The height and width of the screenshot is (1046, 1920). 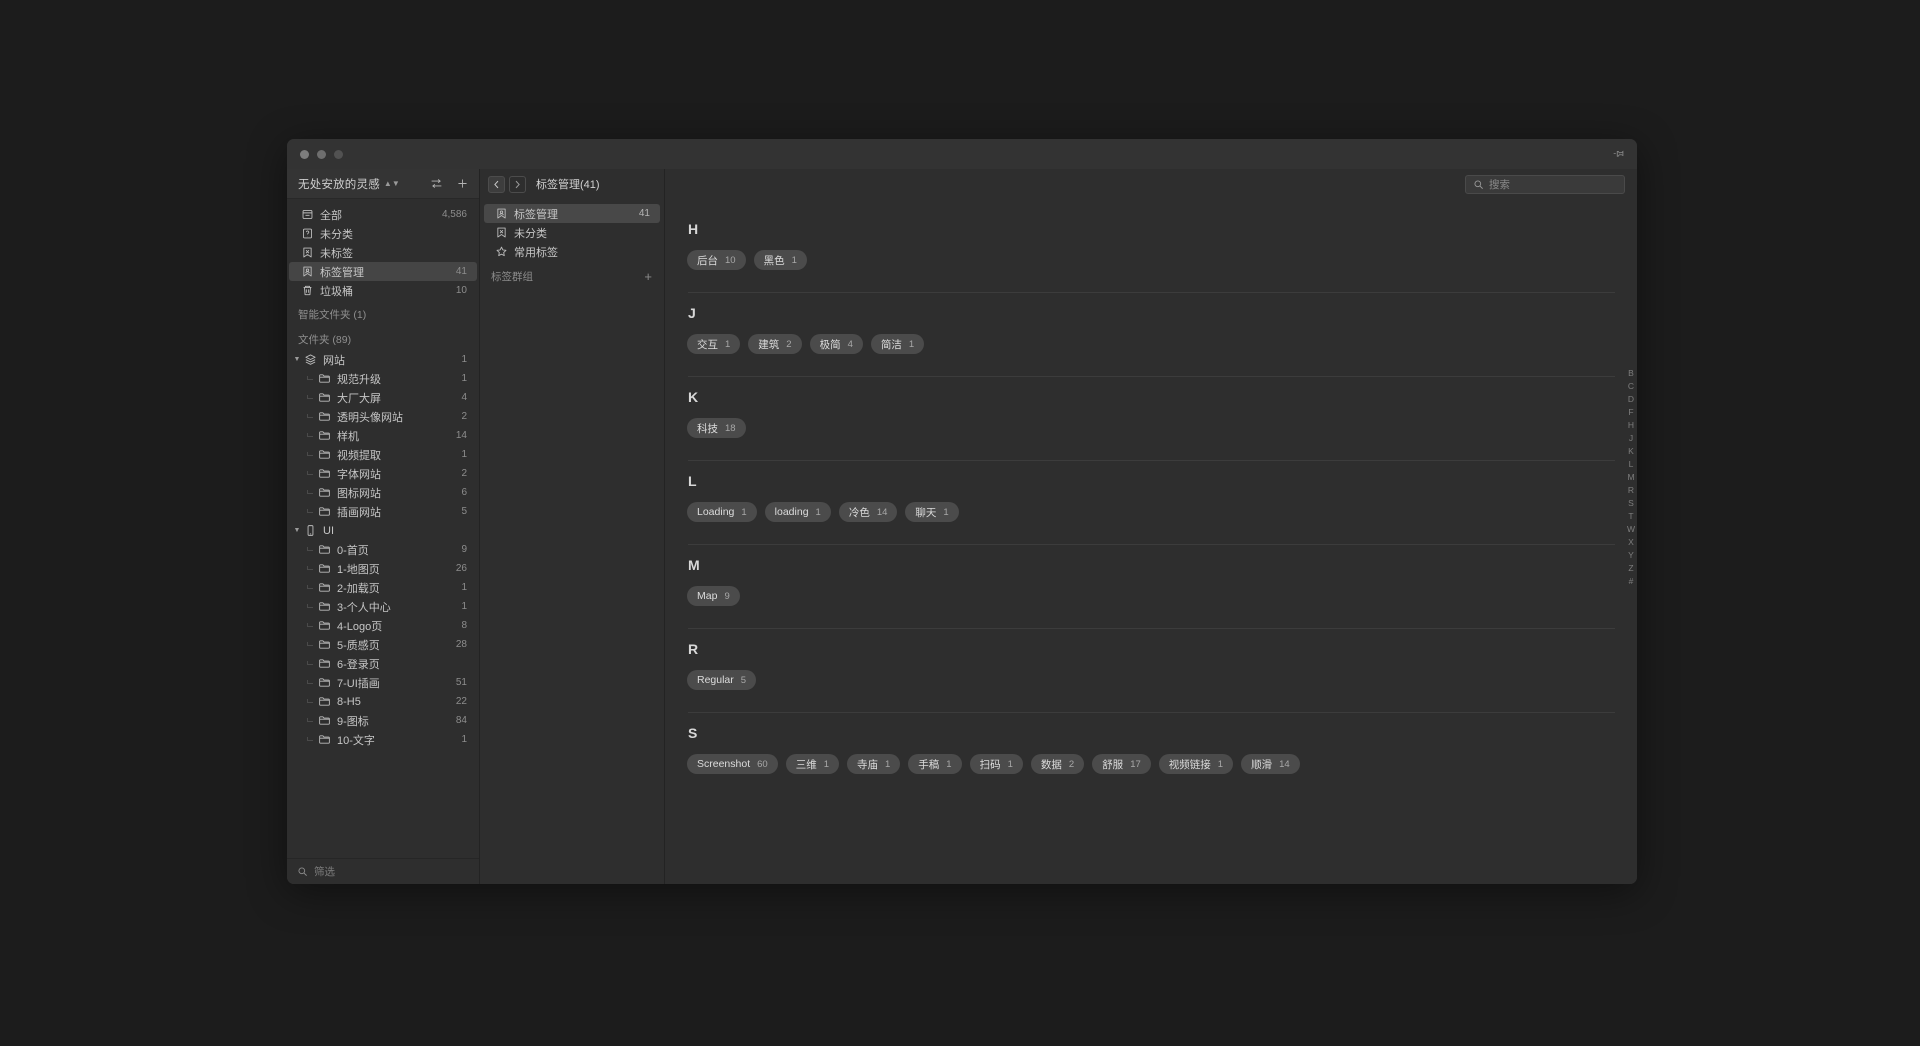 What do you see at coordinates (1270, 764) in the screenshot?
I see `tag-pill: 顺滑 14` at bounding box center [1270, 764].